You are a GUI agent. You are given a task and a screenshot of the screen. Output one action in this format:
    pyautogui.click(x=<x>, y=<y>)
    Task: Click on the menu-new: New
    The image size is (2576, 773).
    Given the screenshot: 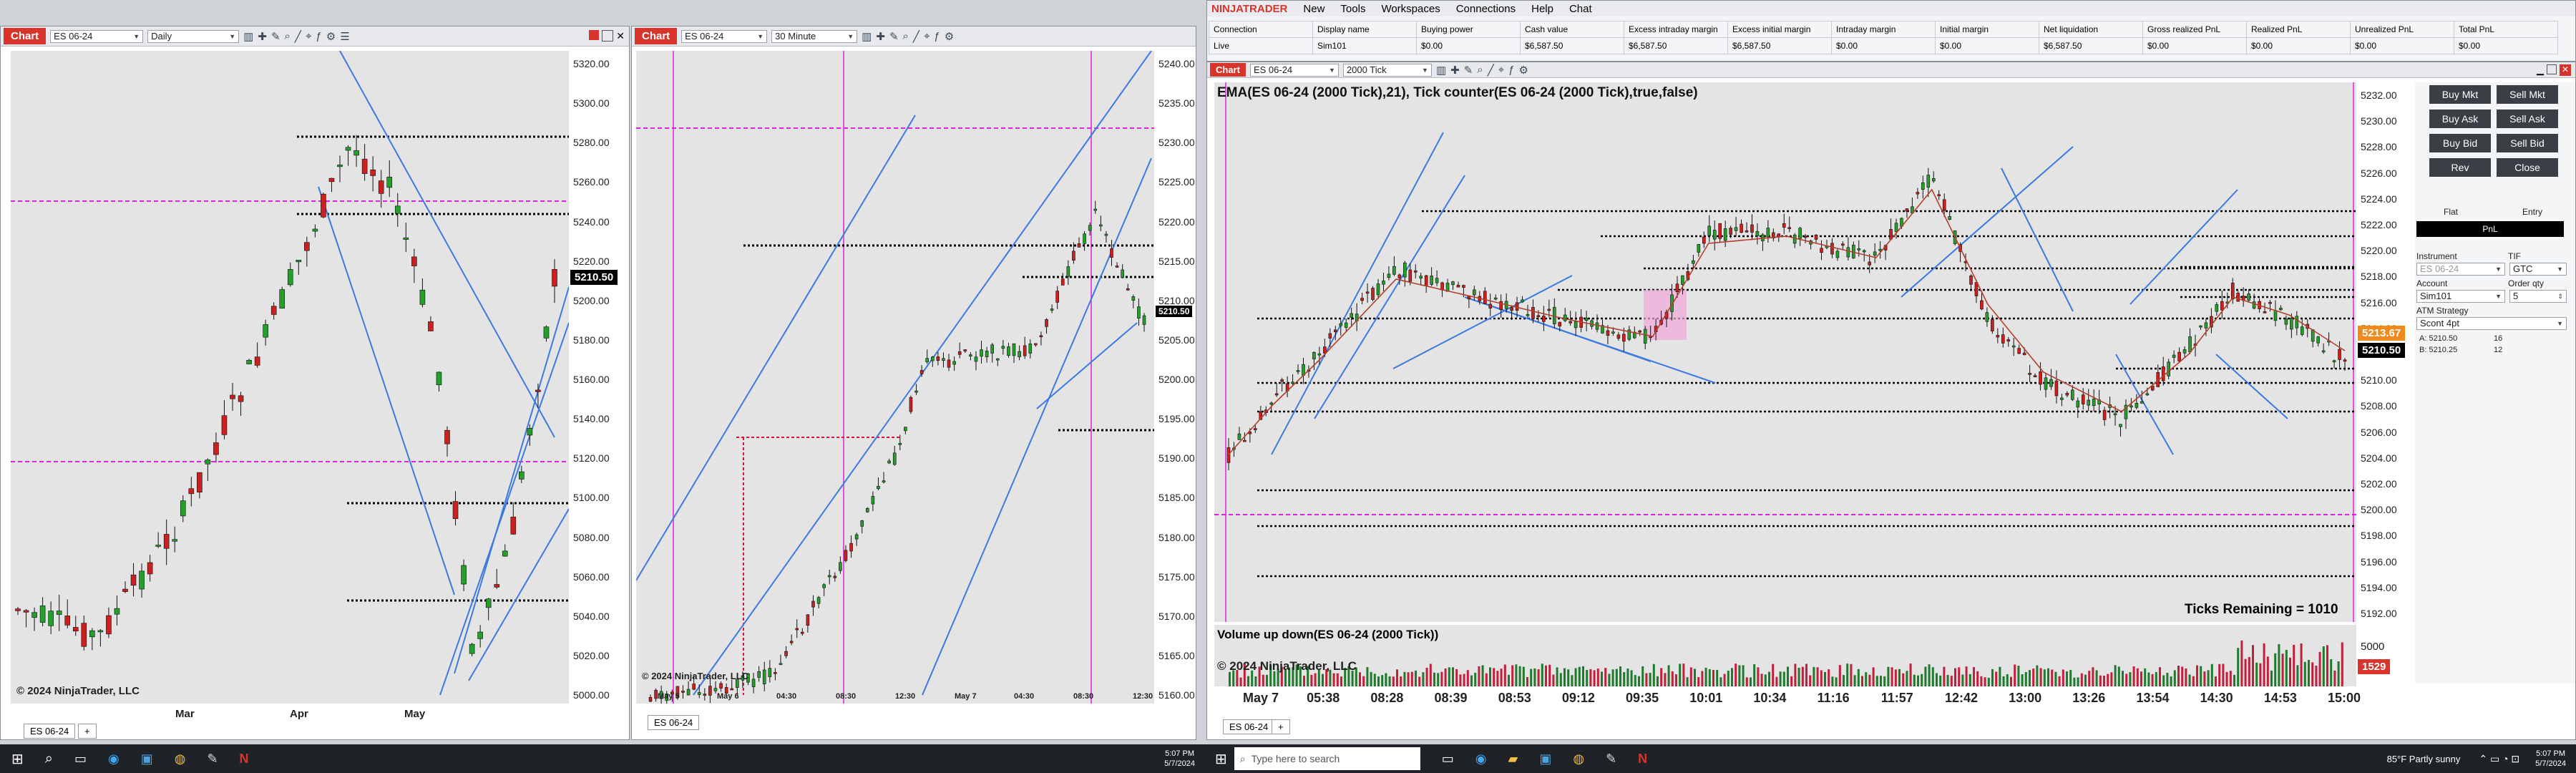 What is the action you would take?
    pyautogui.click(x=1313, y=9)
    